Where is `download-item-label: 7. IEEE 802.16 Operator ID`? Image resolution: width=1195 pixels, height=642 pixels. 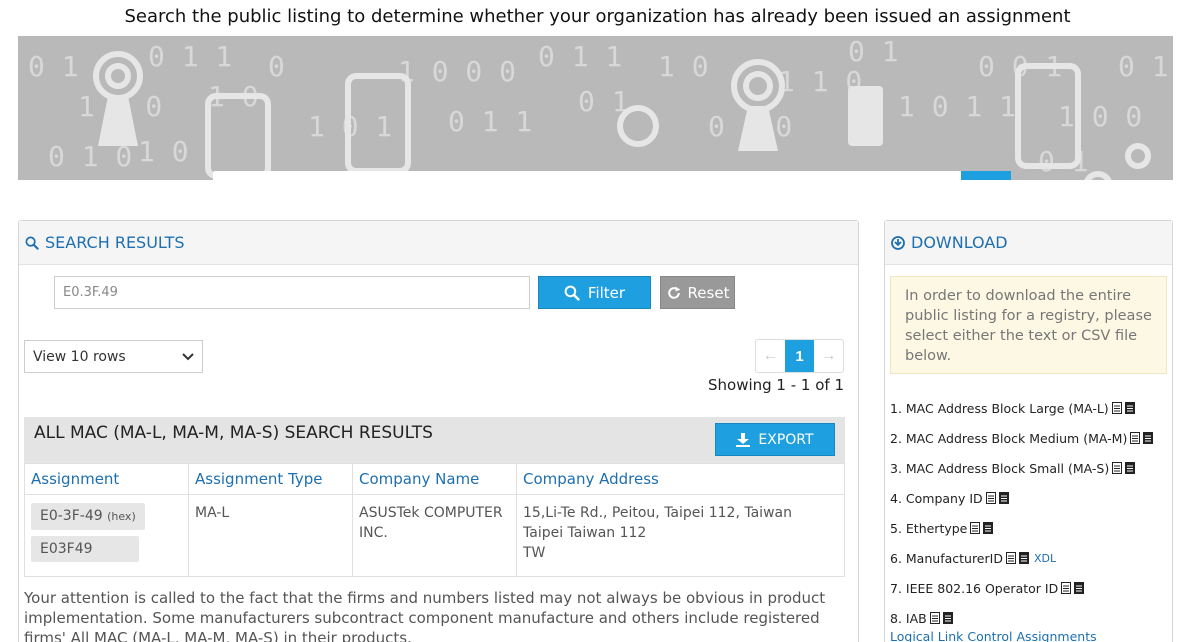 download-item-label: 7. IEEE 802.16 Operator ID is located at coordinates (974, 588).